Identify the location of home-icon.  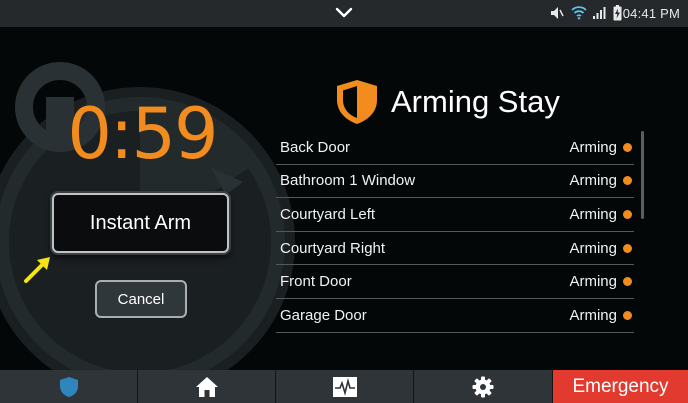
(206, 386).